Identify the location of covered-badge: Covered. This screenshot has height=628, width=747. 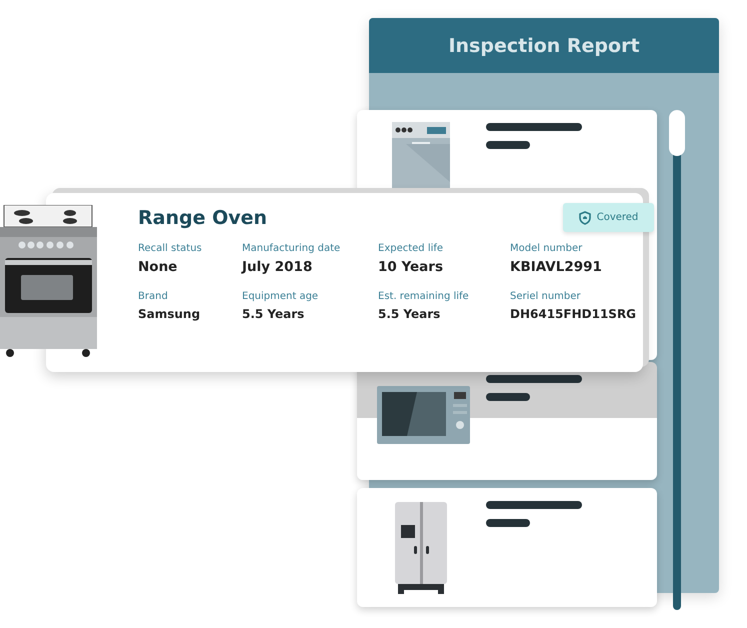
(608, 217).